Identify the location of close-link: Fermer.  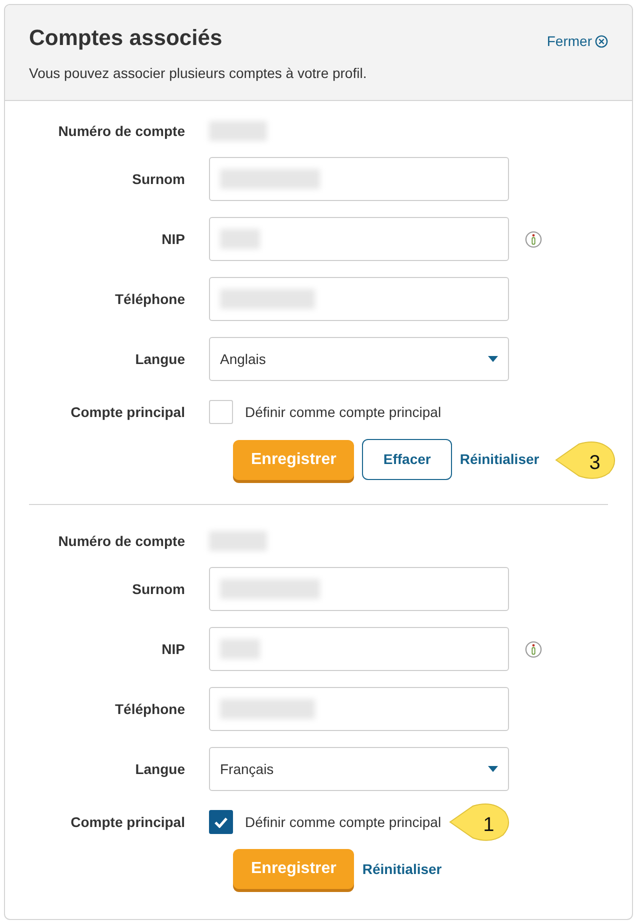
(577, 41).